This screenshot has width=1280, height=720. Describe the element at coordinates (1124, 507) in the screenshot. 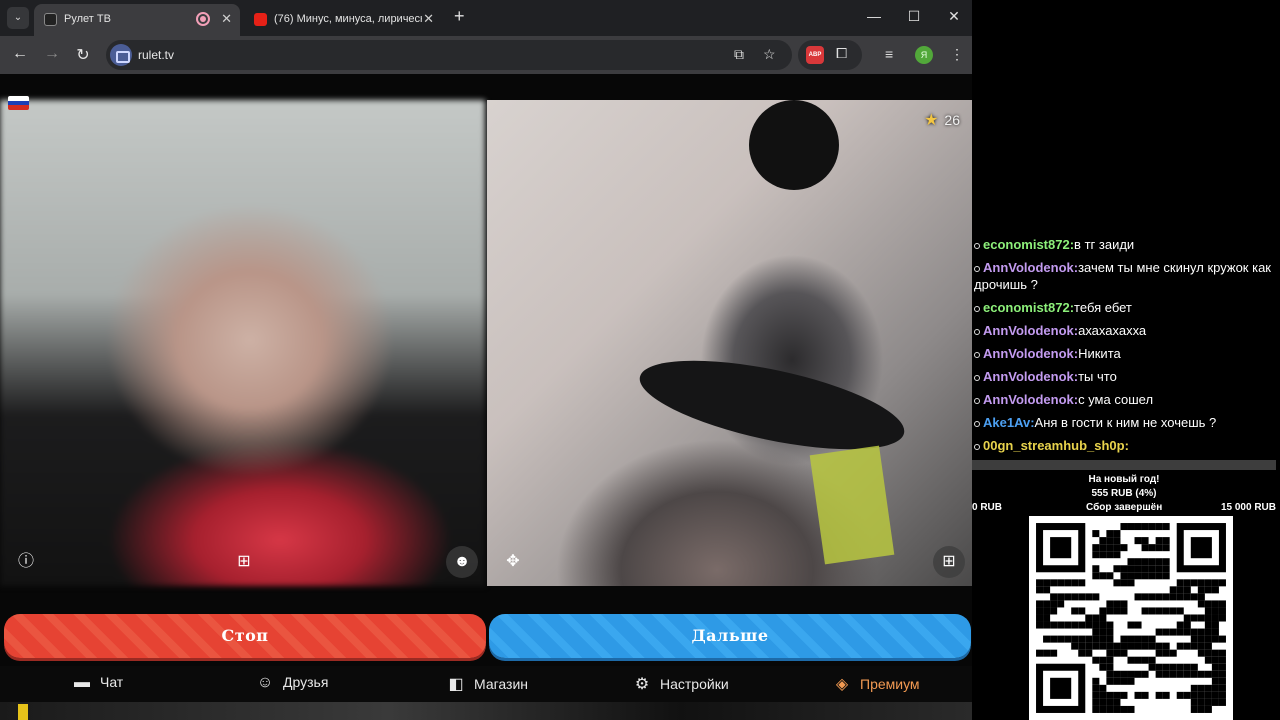

I see `goal-status: Сбор завершён` at that location.